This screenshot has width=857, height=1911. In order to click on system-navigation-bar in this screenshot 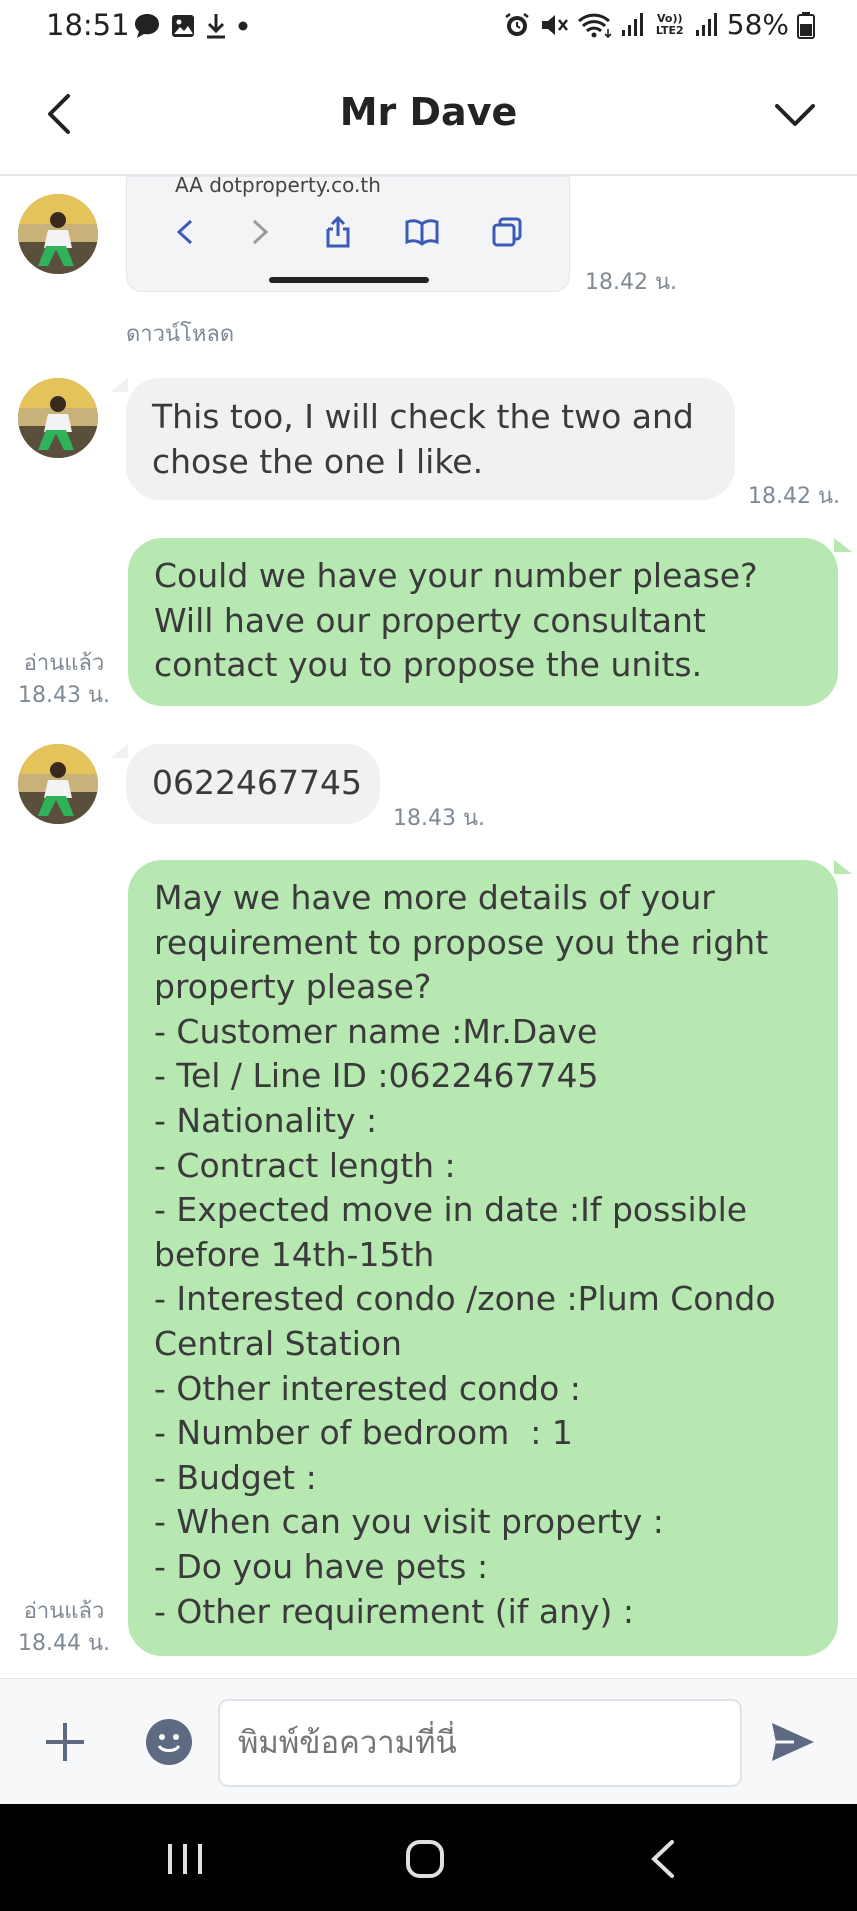, I will do `click(428, 1857)`.